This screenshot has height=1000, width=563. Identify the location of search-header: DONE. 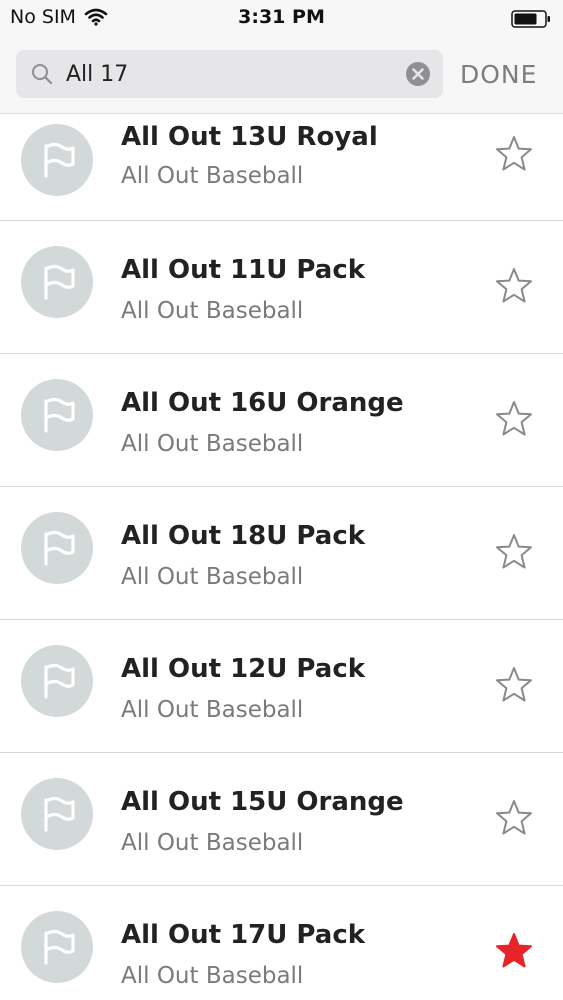
(281, 76).